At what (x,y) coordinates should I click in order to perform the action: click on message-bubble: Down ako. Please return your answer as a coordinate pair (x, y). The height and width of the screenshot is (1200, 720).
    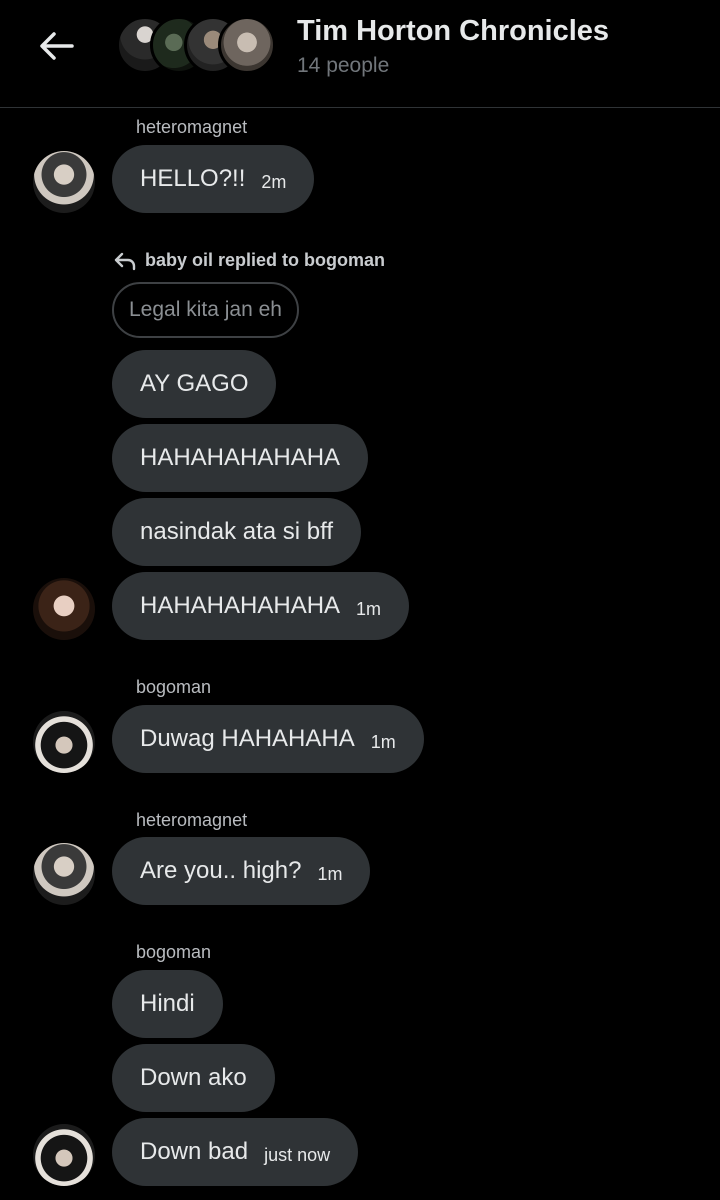
    Looking at the image, I should click on (193, 1078).